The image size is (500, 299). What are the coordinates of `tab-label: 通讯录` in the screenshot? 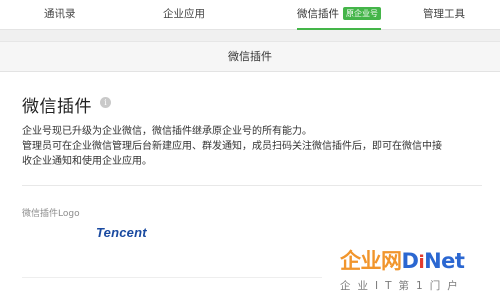 It's located at (60, 14).